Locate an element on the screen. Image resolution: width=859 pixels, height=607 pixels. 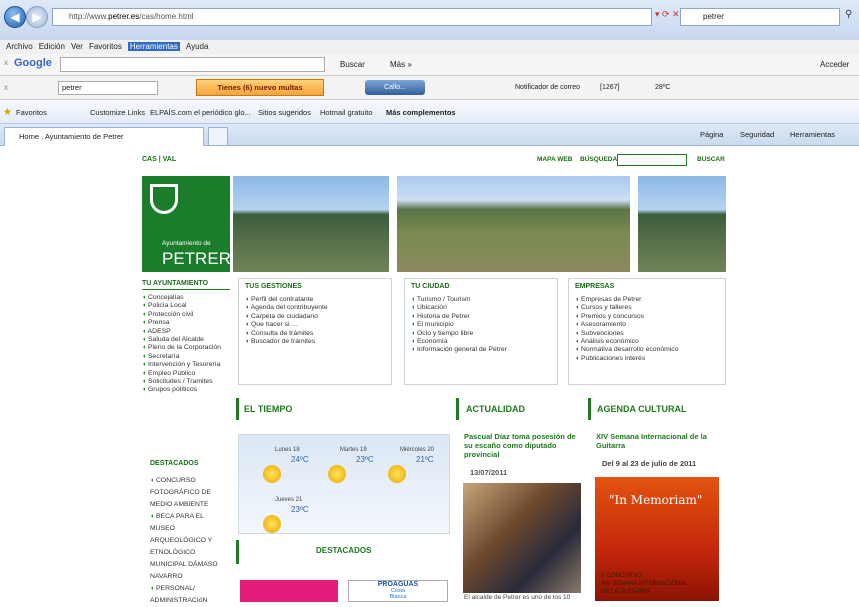
list-item-label: Economía is located at coordinates (432, 342).